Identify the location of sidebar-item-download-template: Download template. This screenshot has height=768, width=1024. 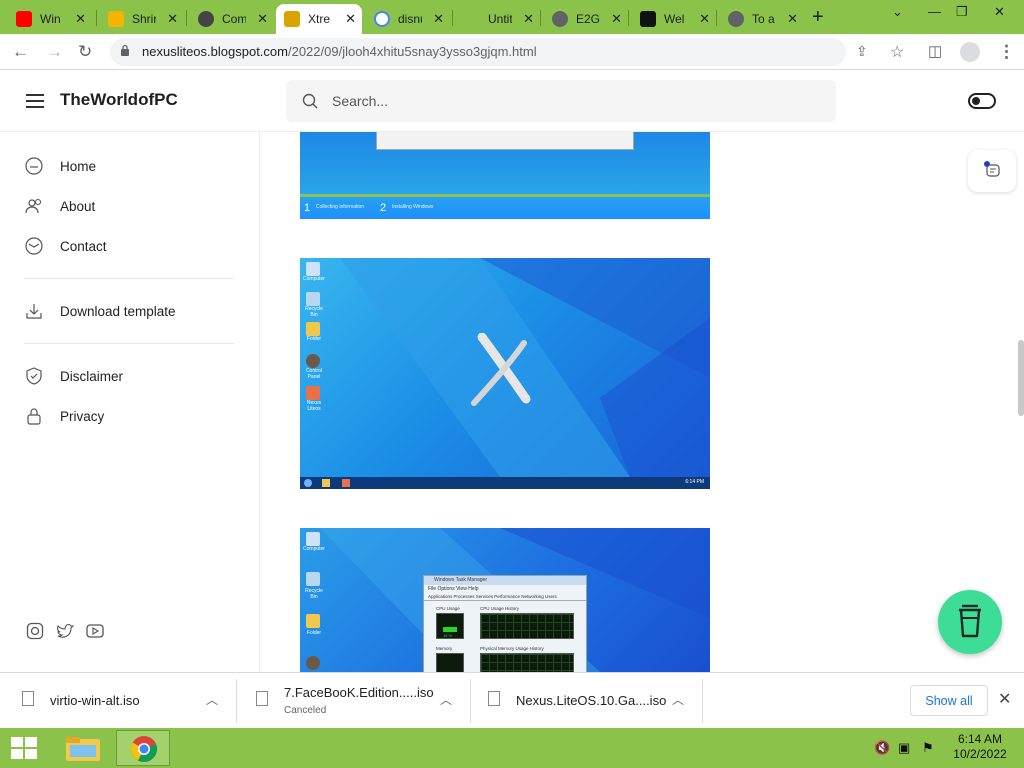
(100, 311).